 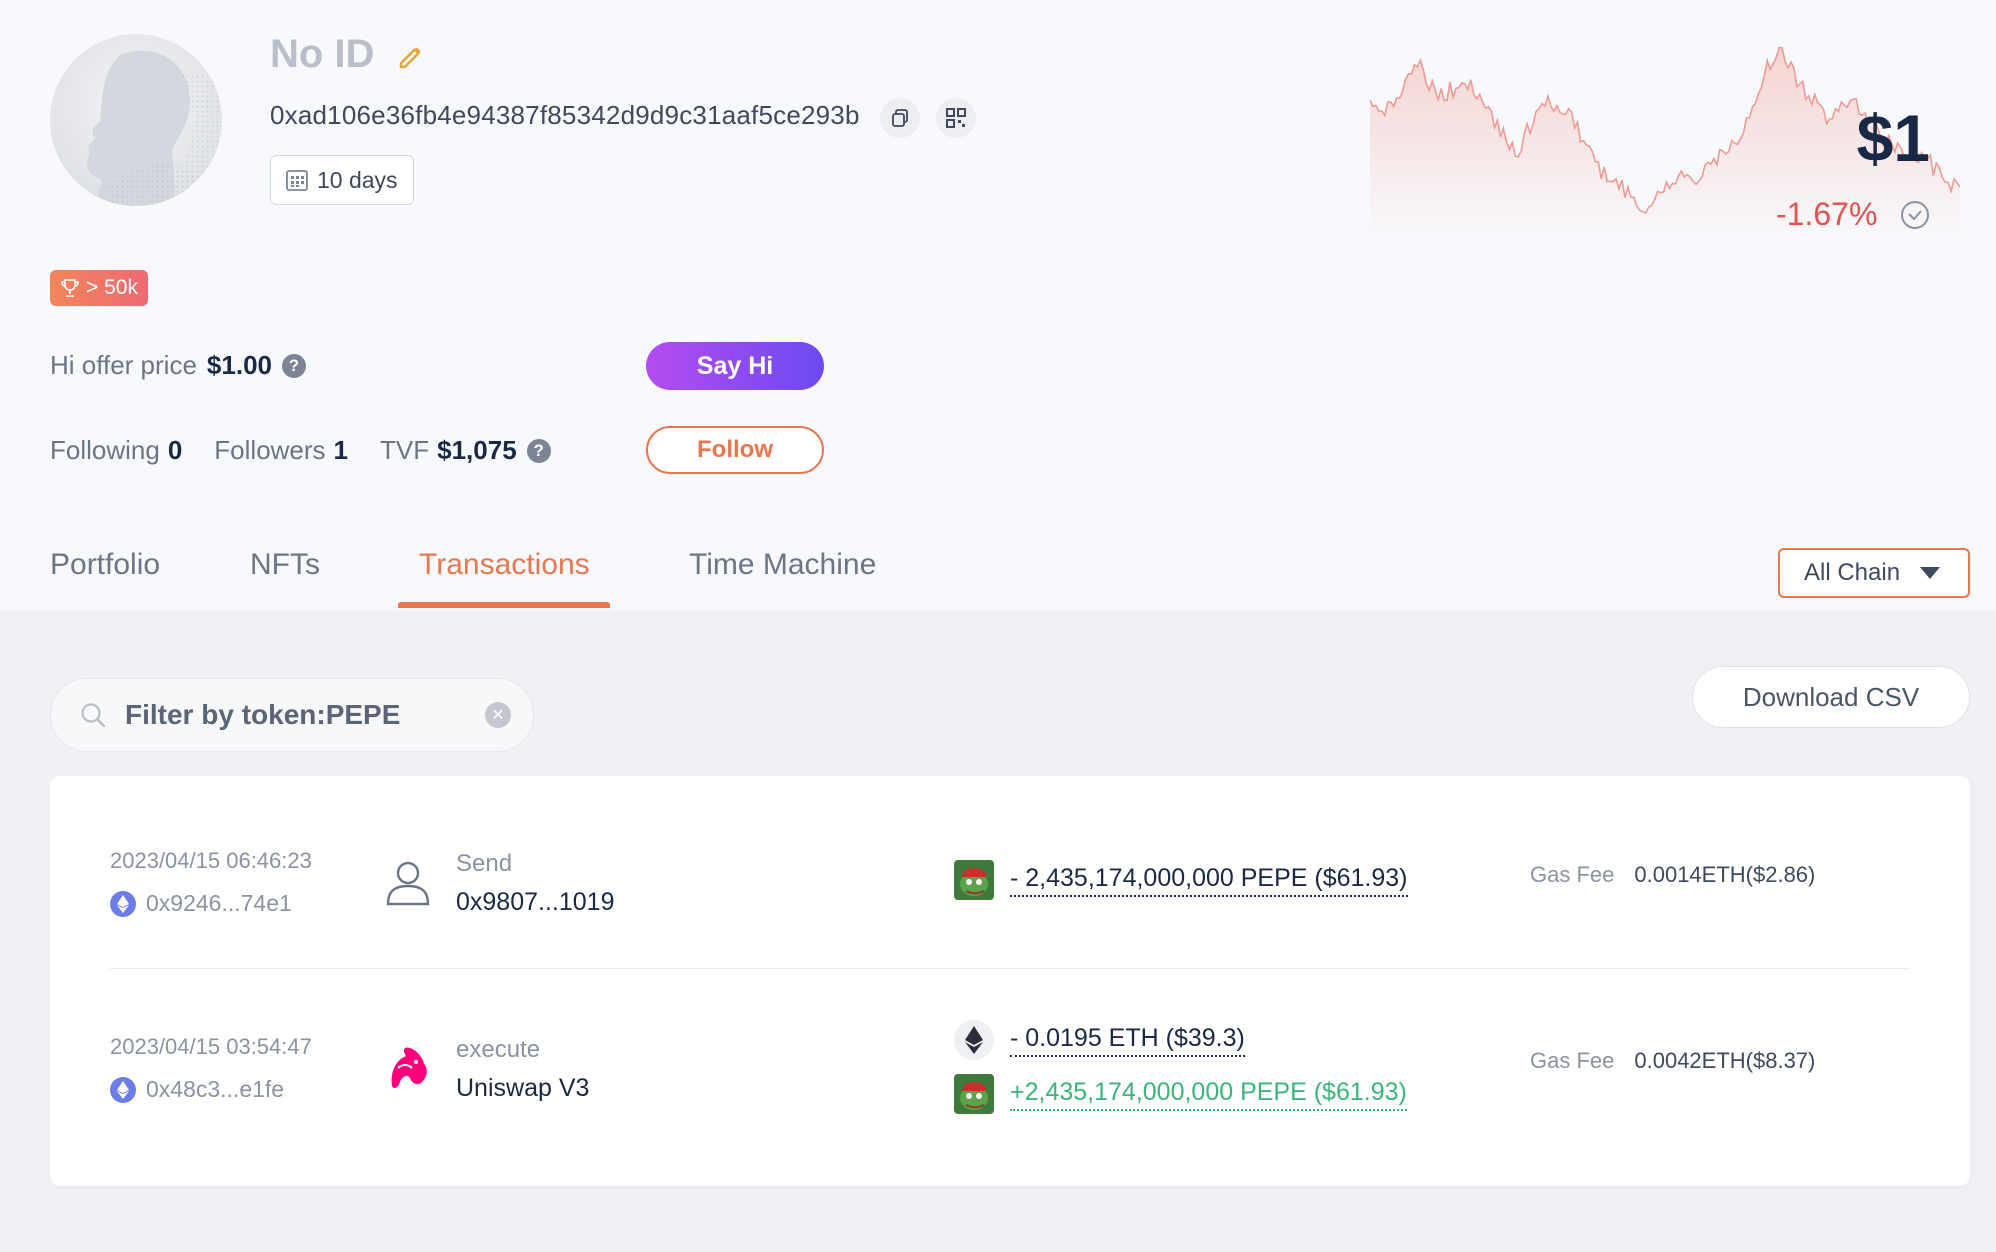 What do you see at coordinates (974, 1040) in the screenshot?
I see `eth-token-icon` at bounding box center [974, 1040].